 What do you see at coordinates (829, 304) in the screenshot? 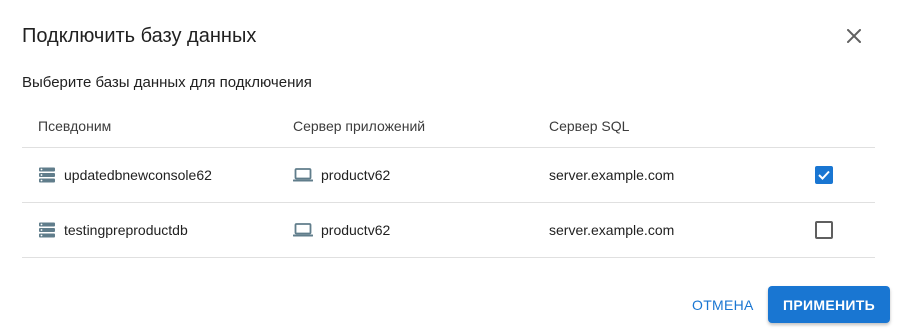
I see `apply-button: ПРИМЕНИТЬ` at bounding box center [829, 304].